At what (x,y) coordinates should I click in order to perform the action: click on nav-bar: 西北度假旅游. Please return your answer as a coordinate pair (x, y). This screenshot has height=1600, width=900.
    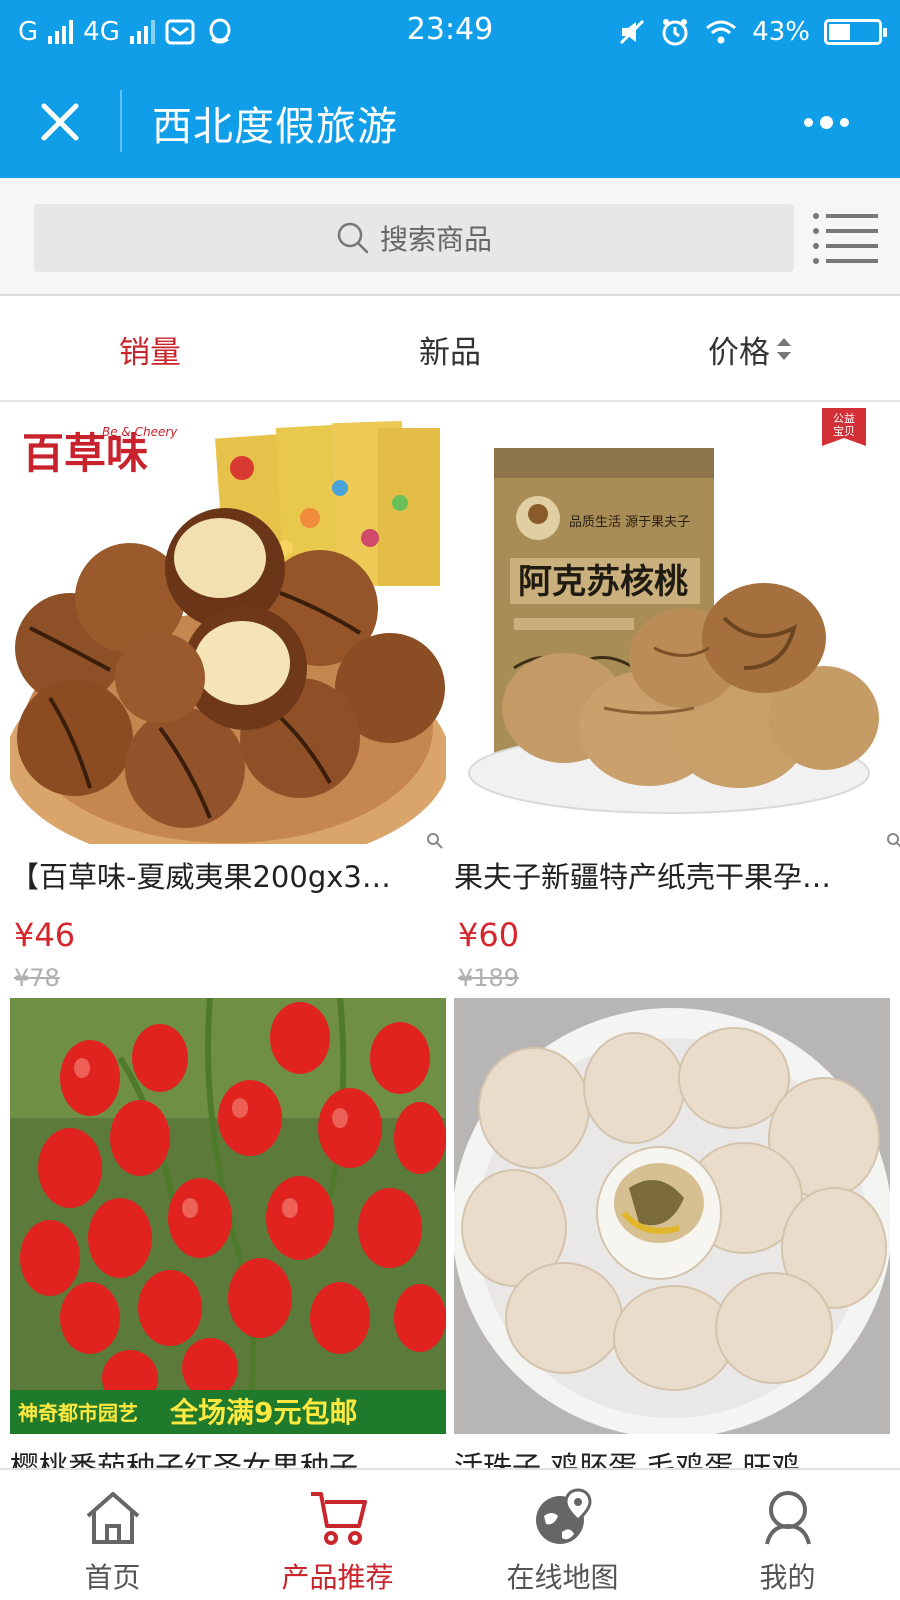
    Looking at the image, I should click on (450, 121).